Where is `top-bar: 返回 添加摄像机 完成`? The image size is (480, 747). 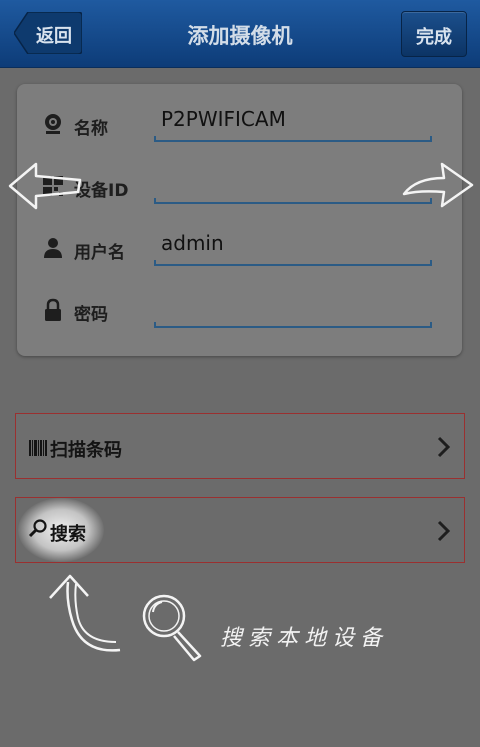 top-bar: 返回 添加摄像机 完成 is located at coordinates (240, 34).